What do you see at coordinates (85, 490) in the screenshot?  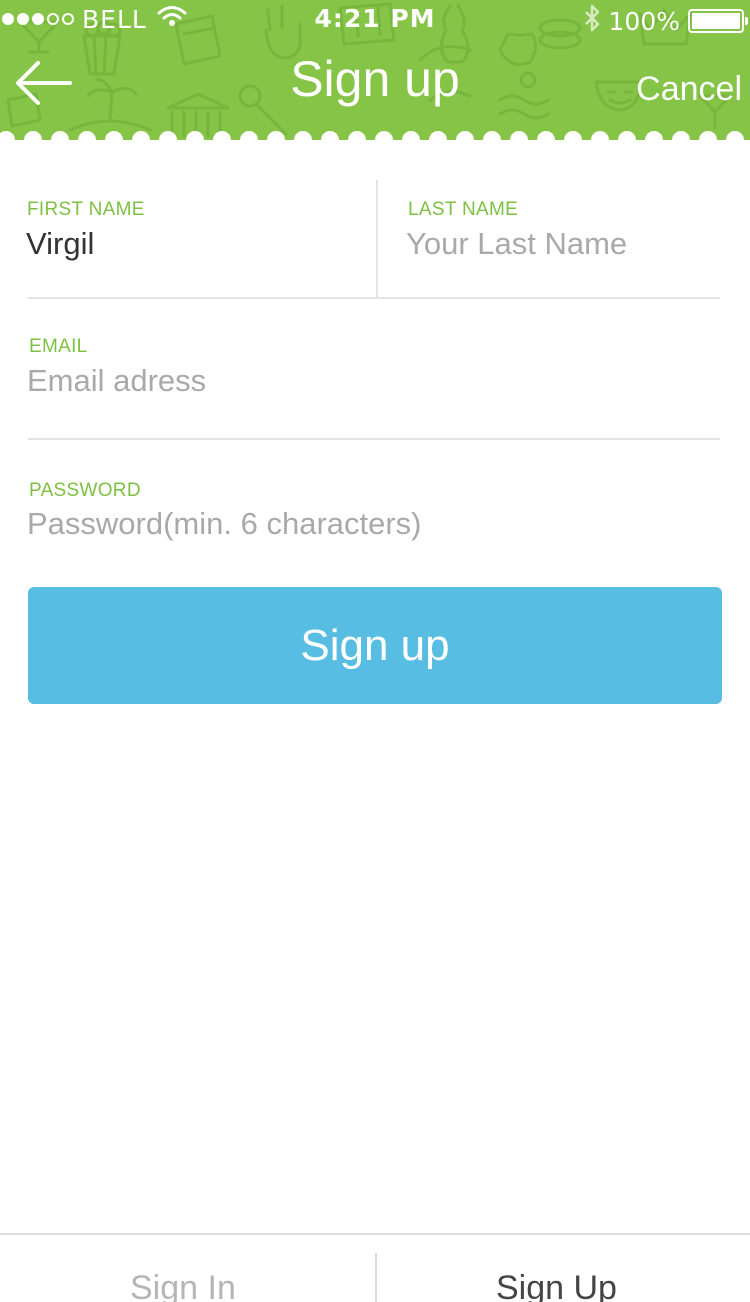 I see `password-label: PASSWORD` at bounding box center [85, 490].